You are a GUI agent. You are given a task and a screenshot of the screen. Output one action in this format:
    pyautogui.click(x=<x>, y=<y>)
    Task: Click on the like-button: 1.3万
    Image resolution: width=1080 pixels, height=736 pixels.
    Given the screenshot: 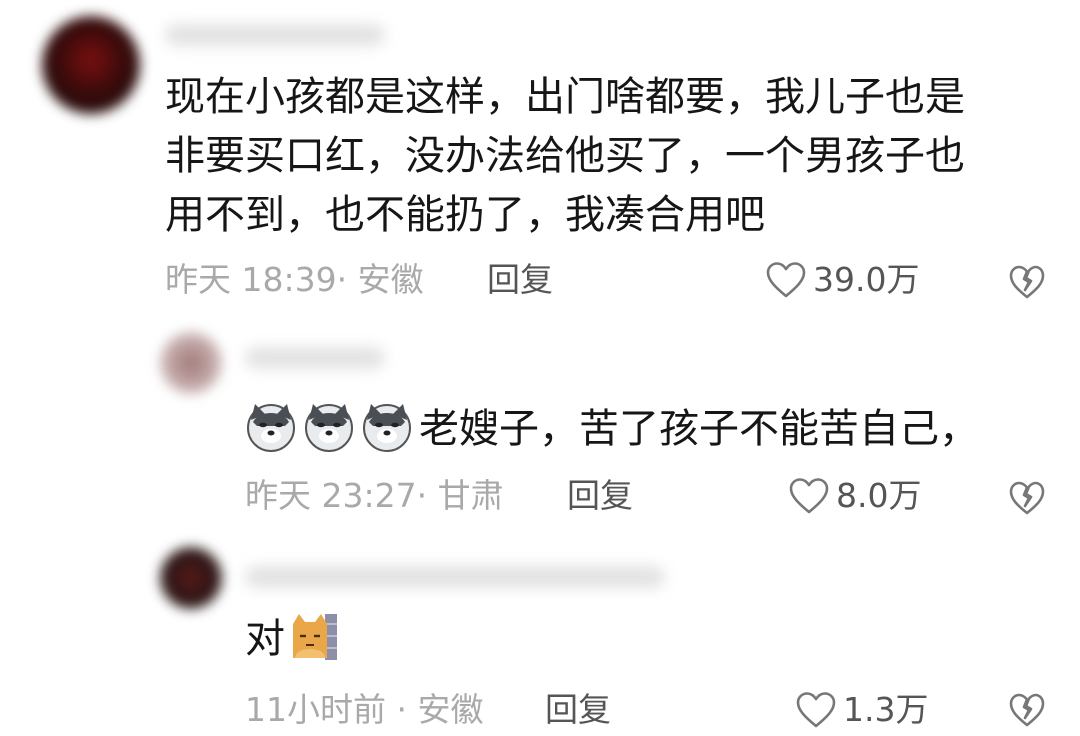 What is the action you would take?
    pyautogui.click(x=861, y=710)
    